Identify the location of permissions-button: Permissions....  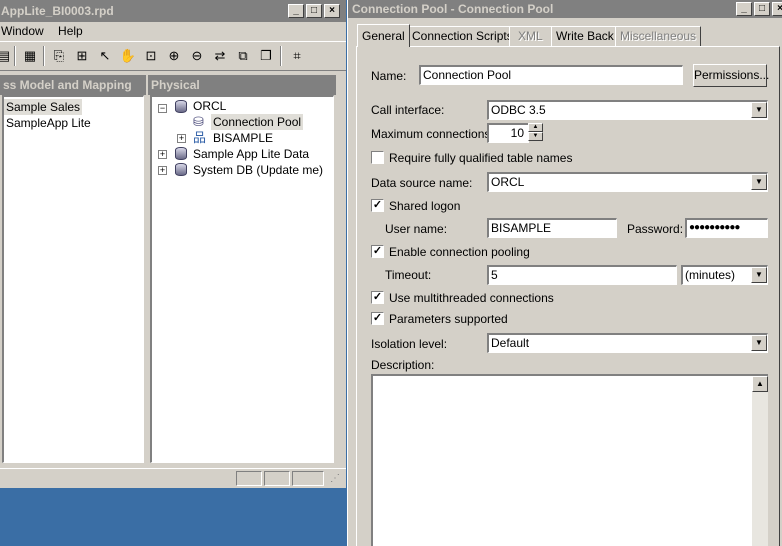
(731, 75).